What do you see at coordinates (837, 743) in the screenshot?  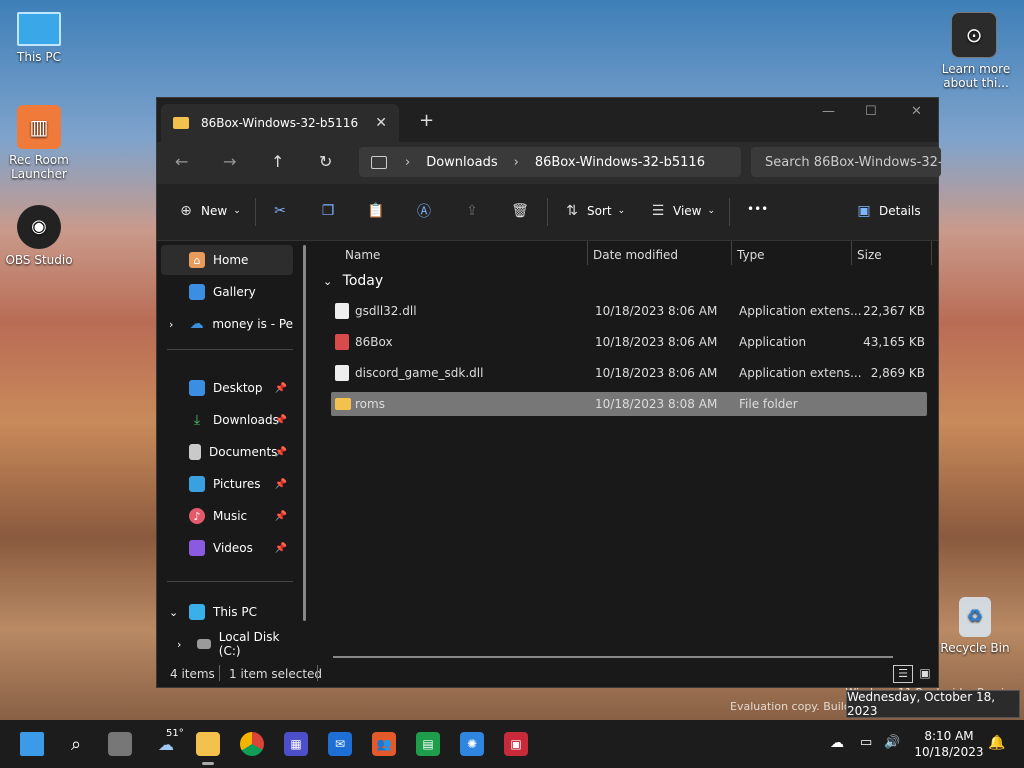 I see `onedrive-tray-icon: ☁` at bounding box center [837, 743].